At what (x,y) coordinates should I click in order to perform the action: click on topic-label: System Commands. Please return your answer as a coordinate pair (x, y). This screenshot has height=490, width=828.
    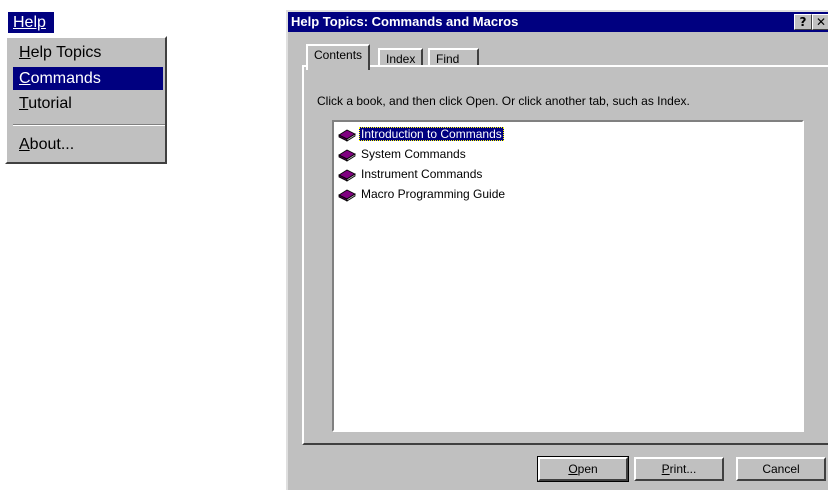
    Looking at the image, I should click on (413, 154).